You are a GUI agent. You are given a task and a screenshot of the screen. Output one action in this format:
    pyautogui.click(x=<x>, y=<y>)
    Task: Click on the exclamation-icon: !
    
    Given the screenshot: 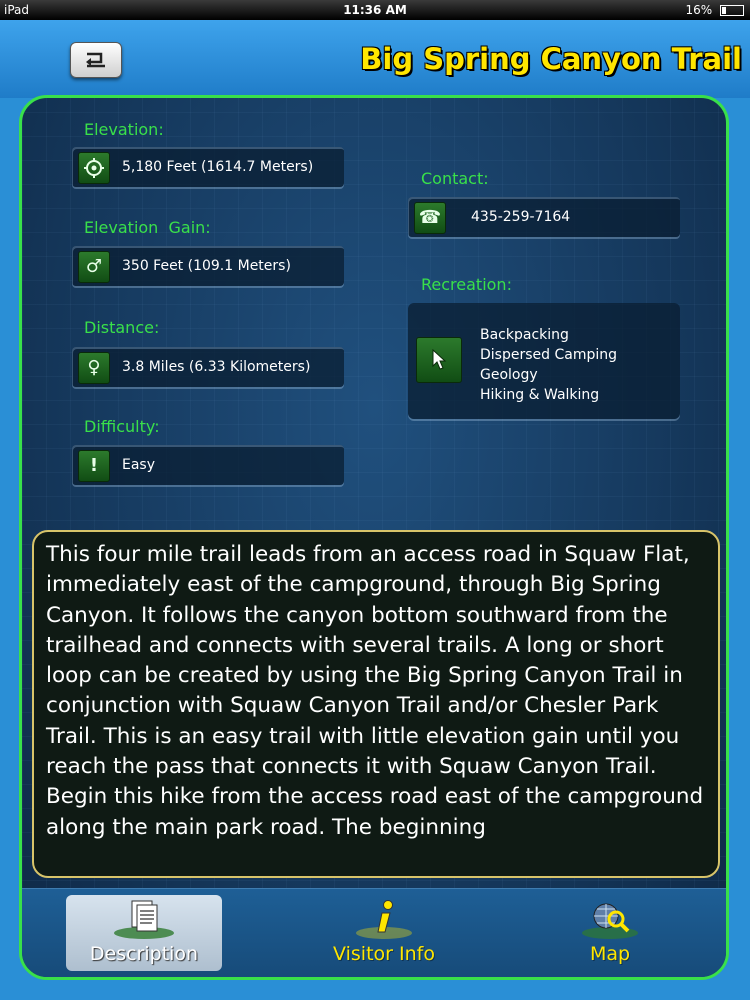 What is the action you would take?
    pyautogui.click(x=94, y=466)
    